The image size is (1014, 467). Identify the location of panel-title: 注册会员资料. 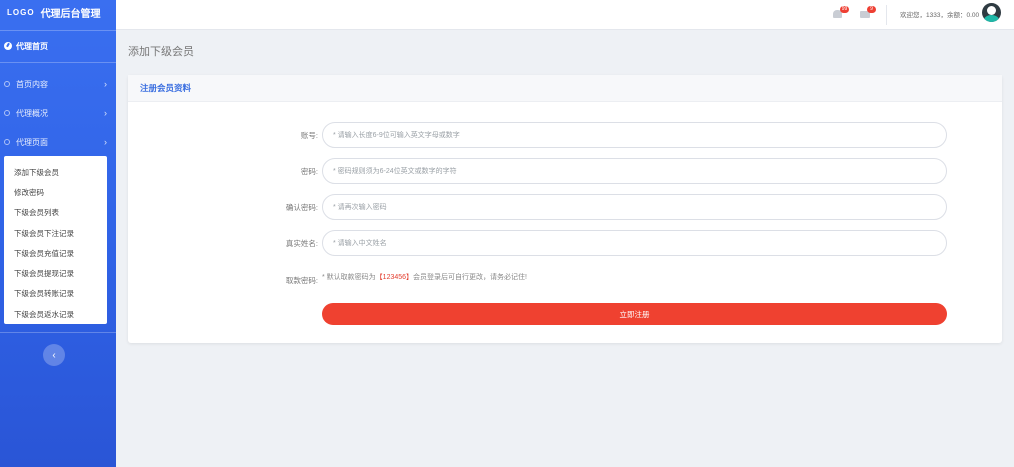
(565, 88).